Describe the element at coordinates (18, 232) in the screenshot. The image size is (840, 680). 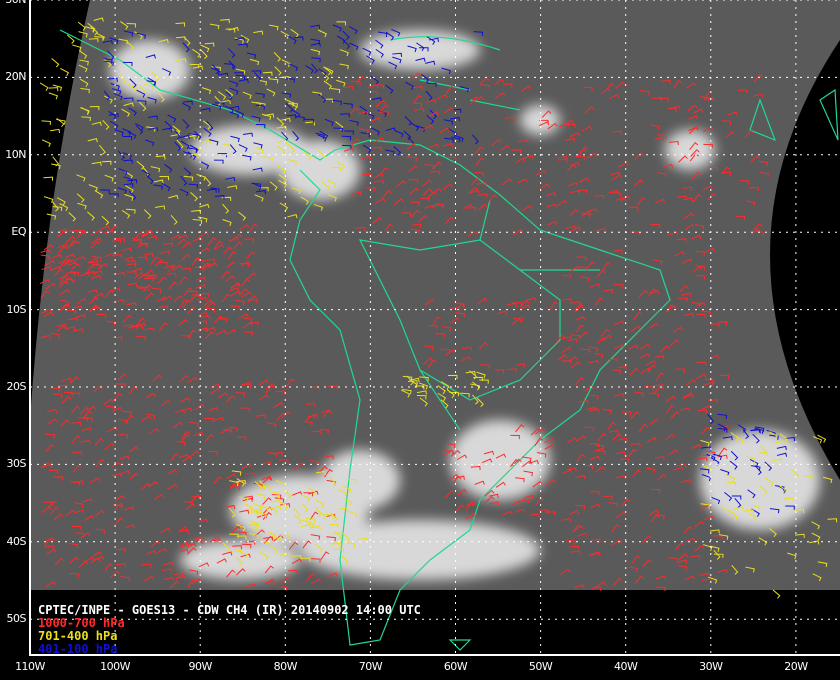
I see `lat-tick-label: EQ` at that location.